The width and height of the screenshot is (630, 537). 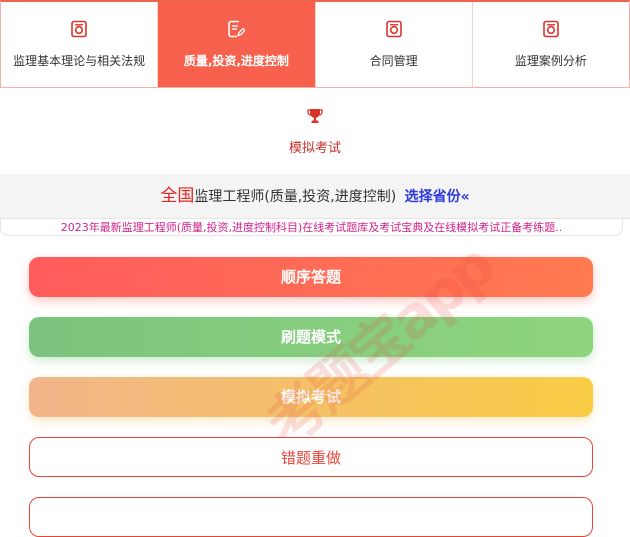 I want to click on tab-quality-cost-schedule: 质量,投资,进度控制, so click(x=237, y=44).